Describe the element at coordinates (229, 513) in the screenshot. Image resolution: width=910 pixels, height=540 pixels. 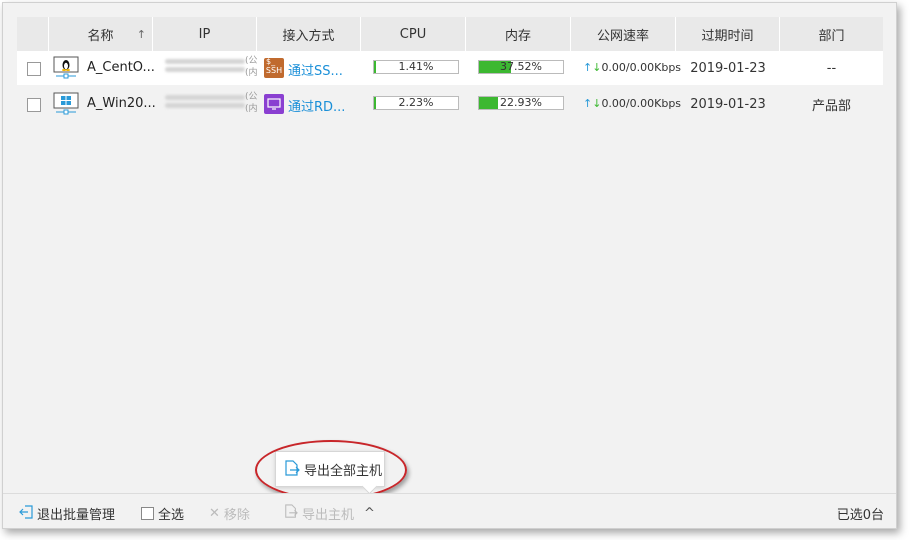
I see `remove-button: ✕ 移除` at that location.